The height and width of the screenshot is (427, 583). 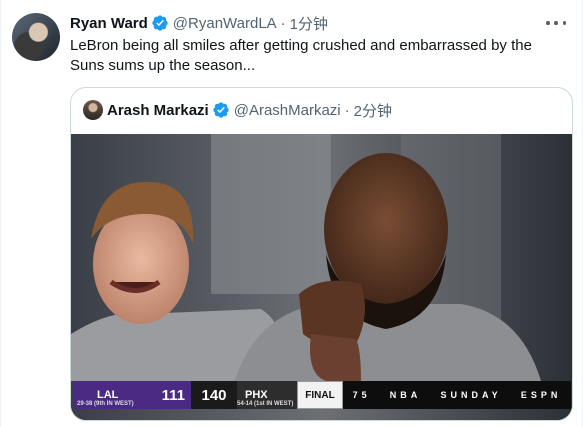 What do you see at coordinates (541, 395) in the screenshot?
I see `network-logo: ESPN` at bounding box center [541, 395].